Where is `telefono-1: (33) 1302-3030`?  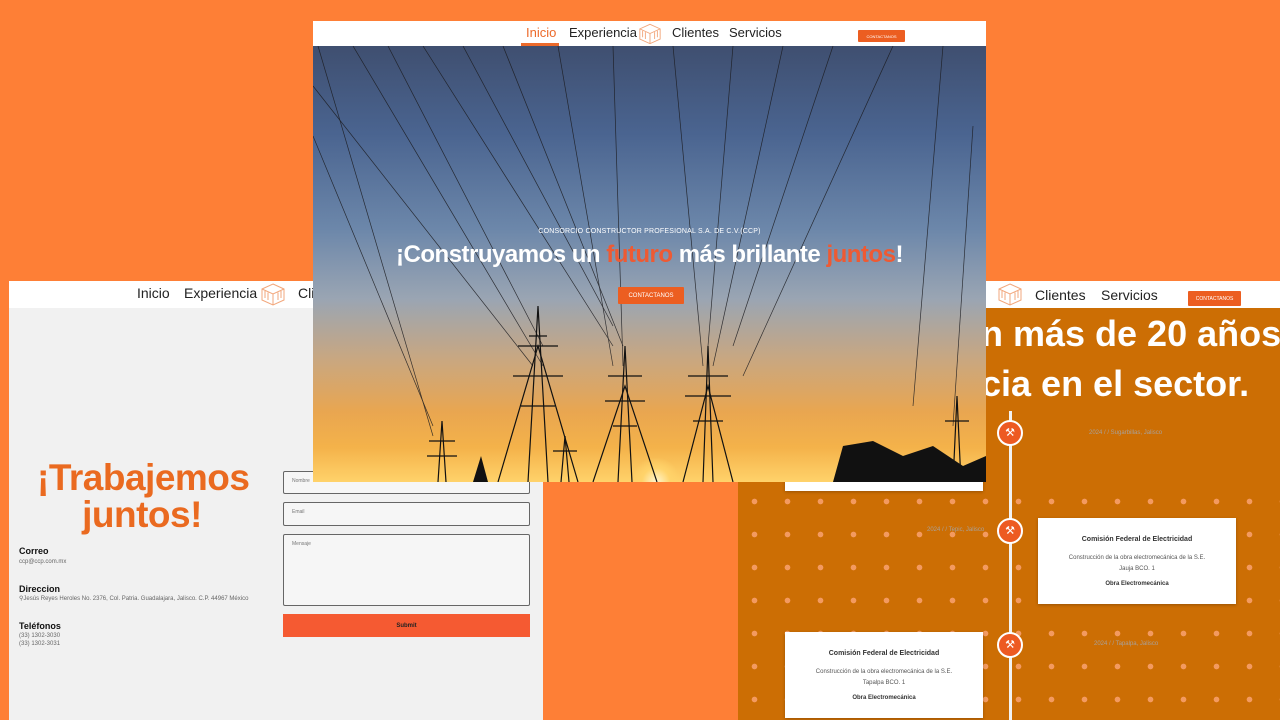
telefono-1: (33) 1302-3030 is located at coordinates (39, 636).